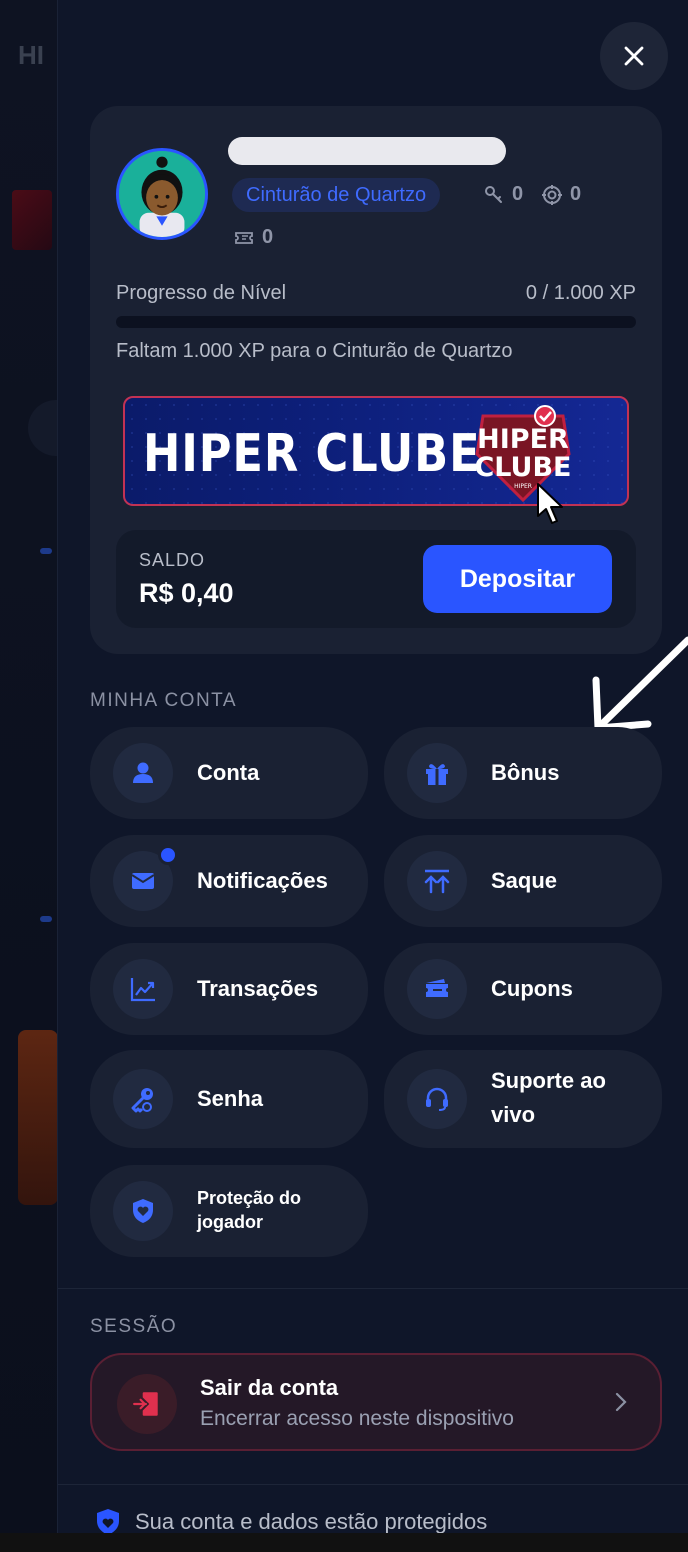 This screenshot has width=688, height=1552. I want to click on footer-text: Sua conta e dados estão protegidos, so click(311, 1521).